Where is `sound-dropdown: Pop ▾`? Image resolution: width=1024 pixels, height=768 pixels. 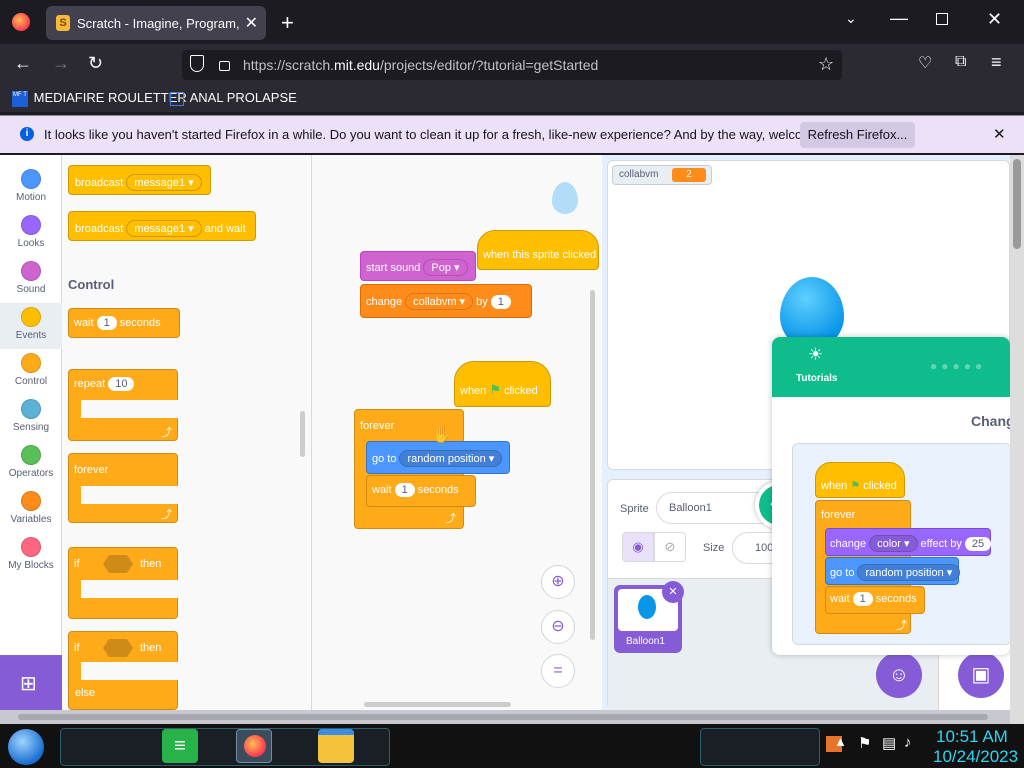 sound-dropdown: Pop ▾ is located at coordinates (445, 267).